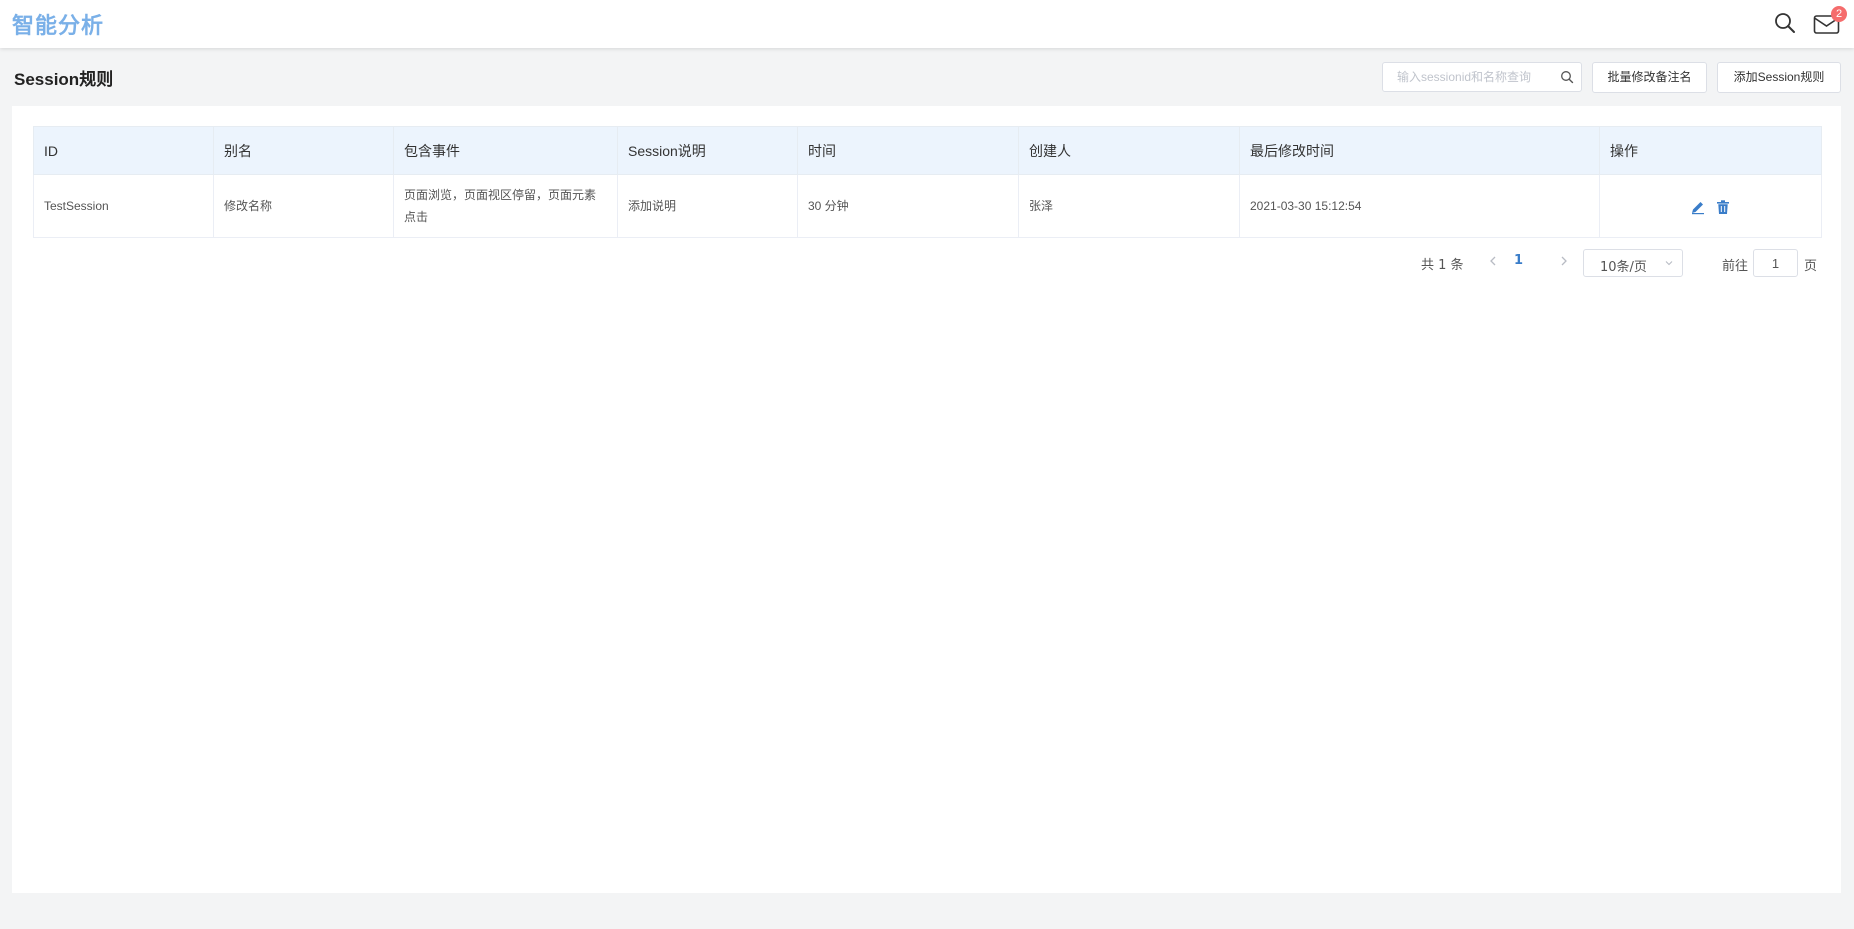 The width and height of the screenshot is (1854, 929). What do you see at coordinates (707, 150) in the screenshot?
I see `column-header-description: Session说明` at bounding box center [707, 150].